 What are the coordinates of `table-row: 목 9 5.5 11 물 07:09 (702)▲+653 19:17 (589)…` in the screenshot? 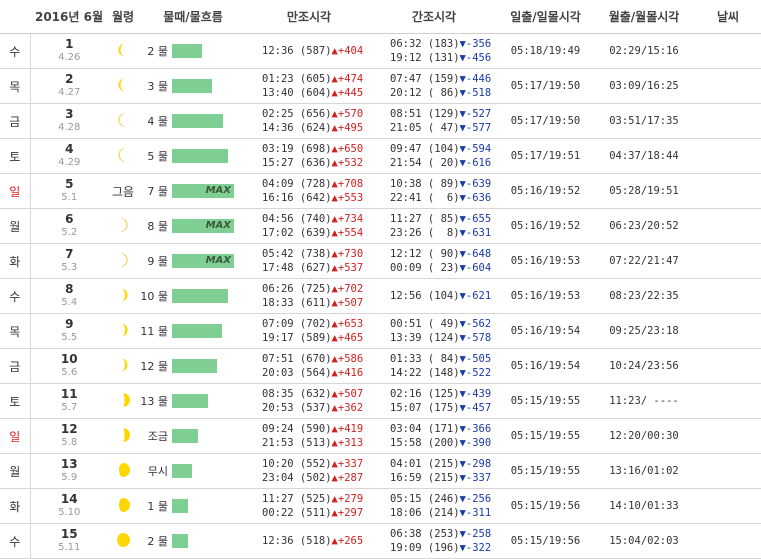 It's located at (380, 331).